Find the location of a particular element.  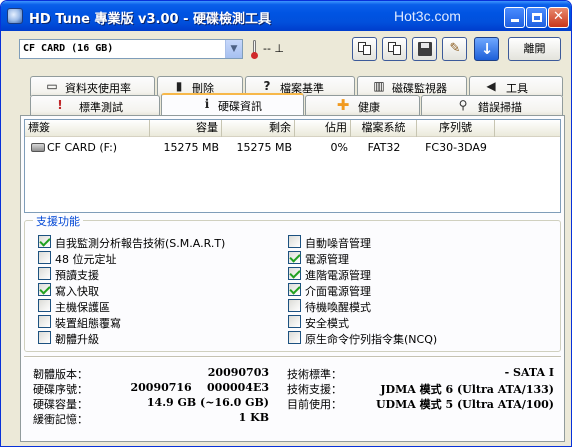

supported-value: JDMA 模式 6 (Ultra ATA/133) is located at coordinates (467, 389).